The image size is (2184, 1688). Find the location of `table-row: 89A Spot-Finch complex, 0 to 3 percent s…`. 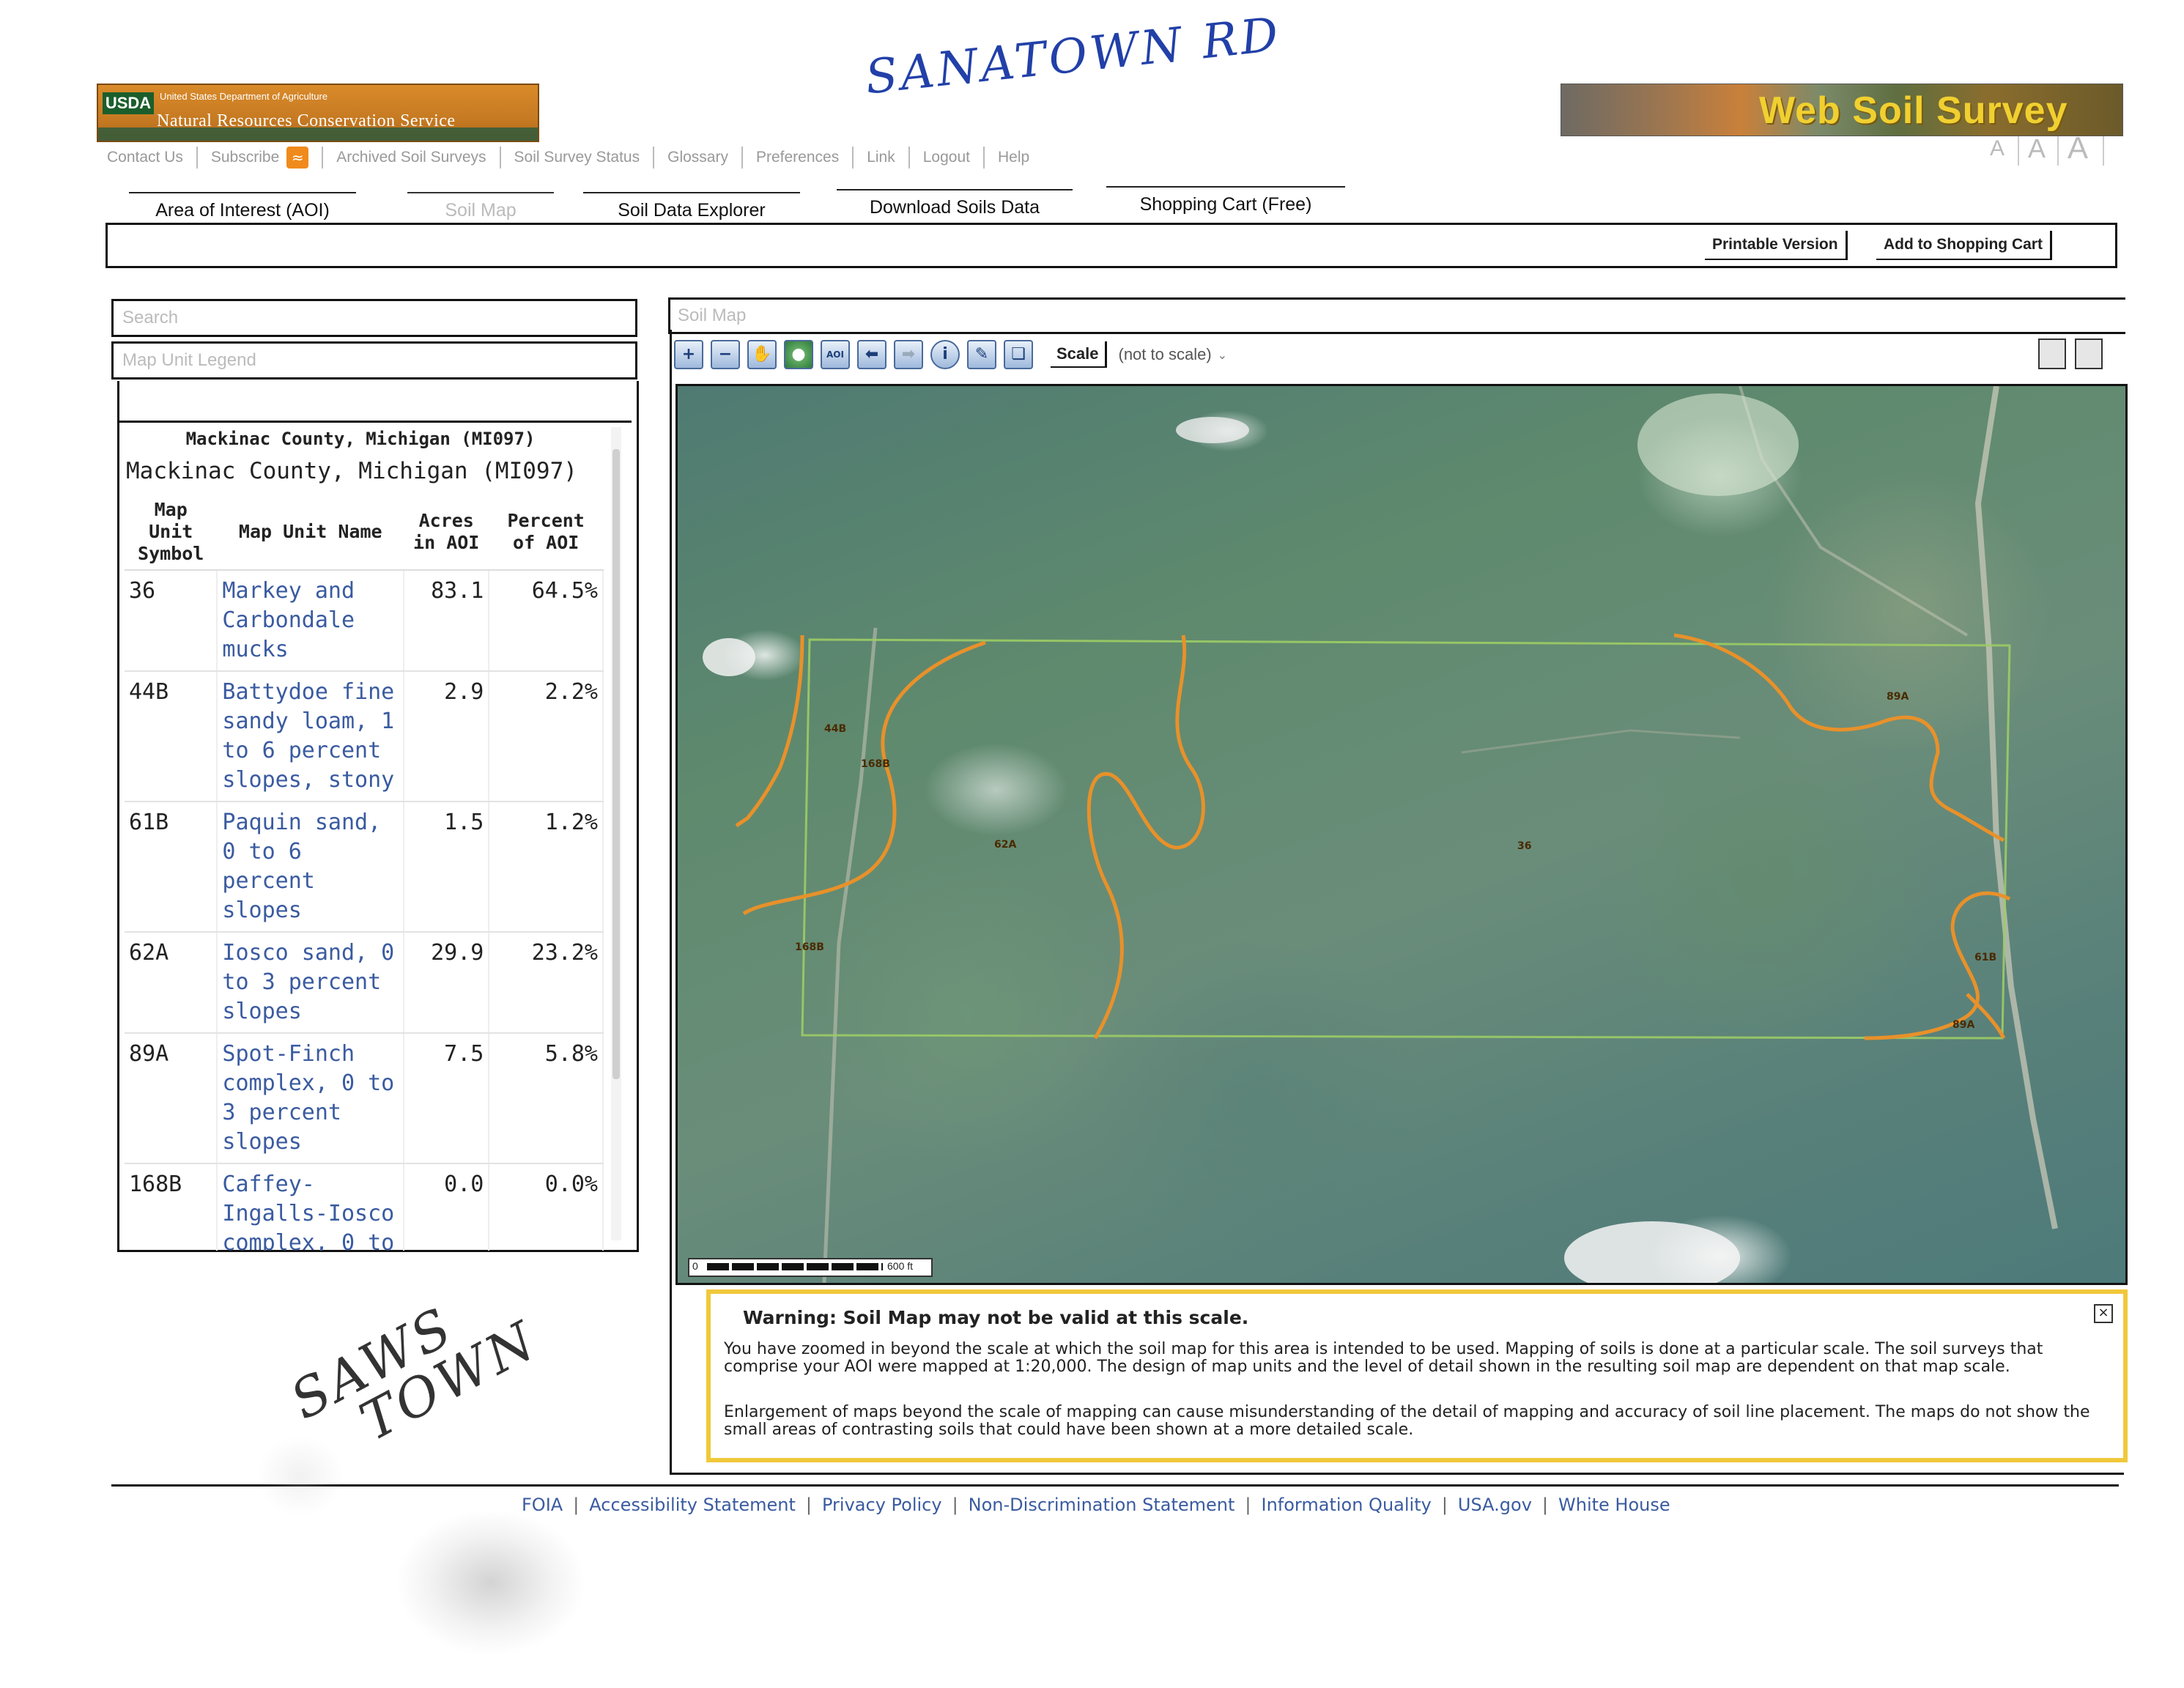

table-row: 89A Spot-Finch complex, 0 to 3 percent s… is located at coordinates (364, 1098).